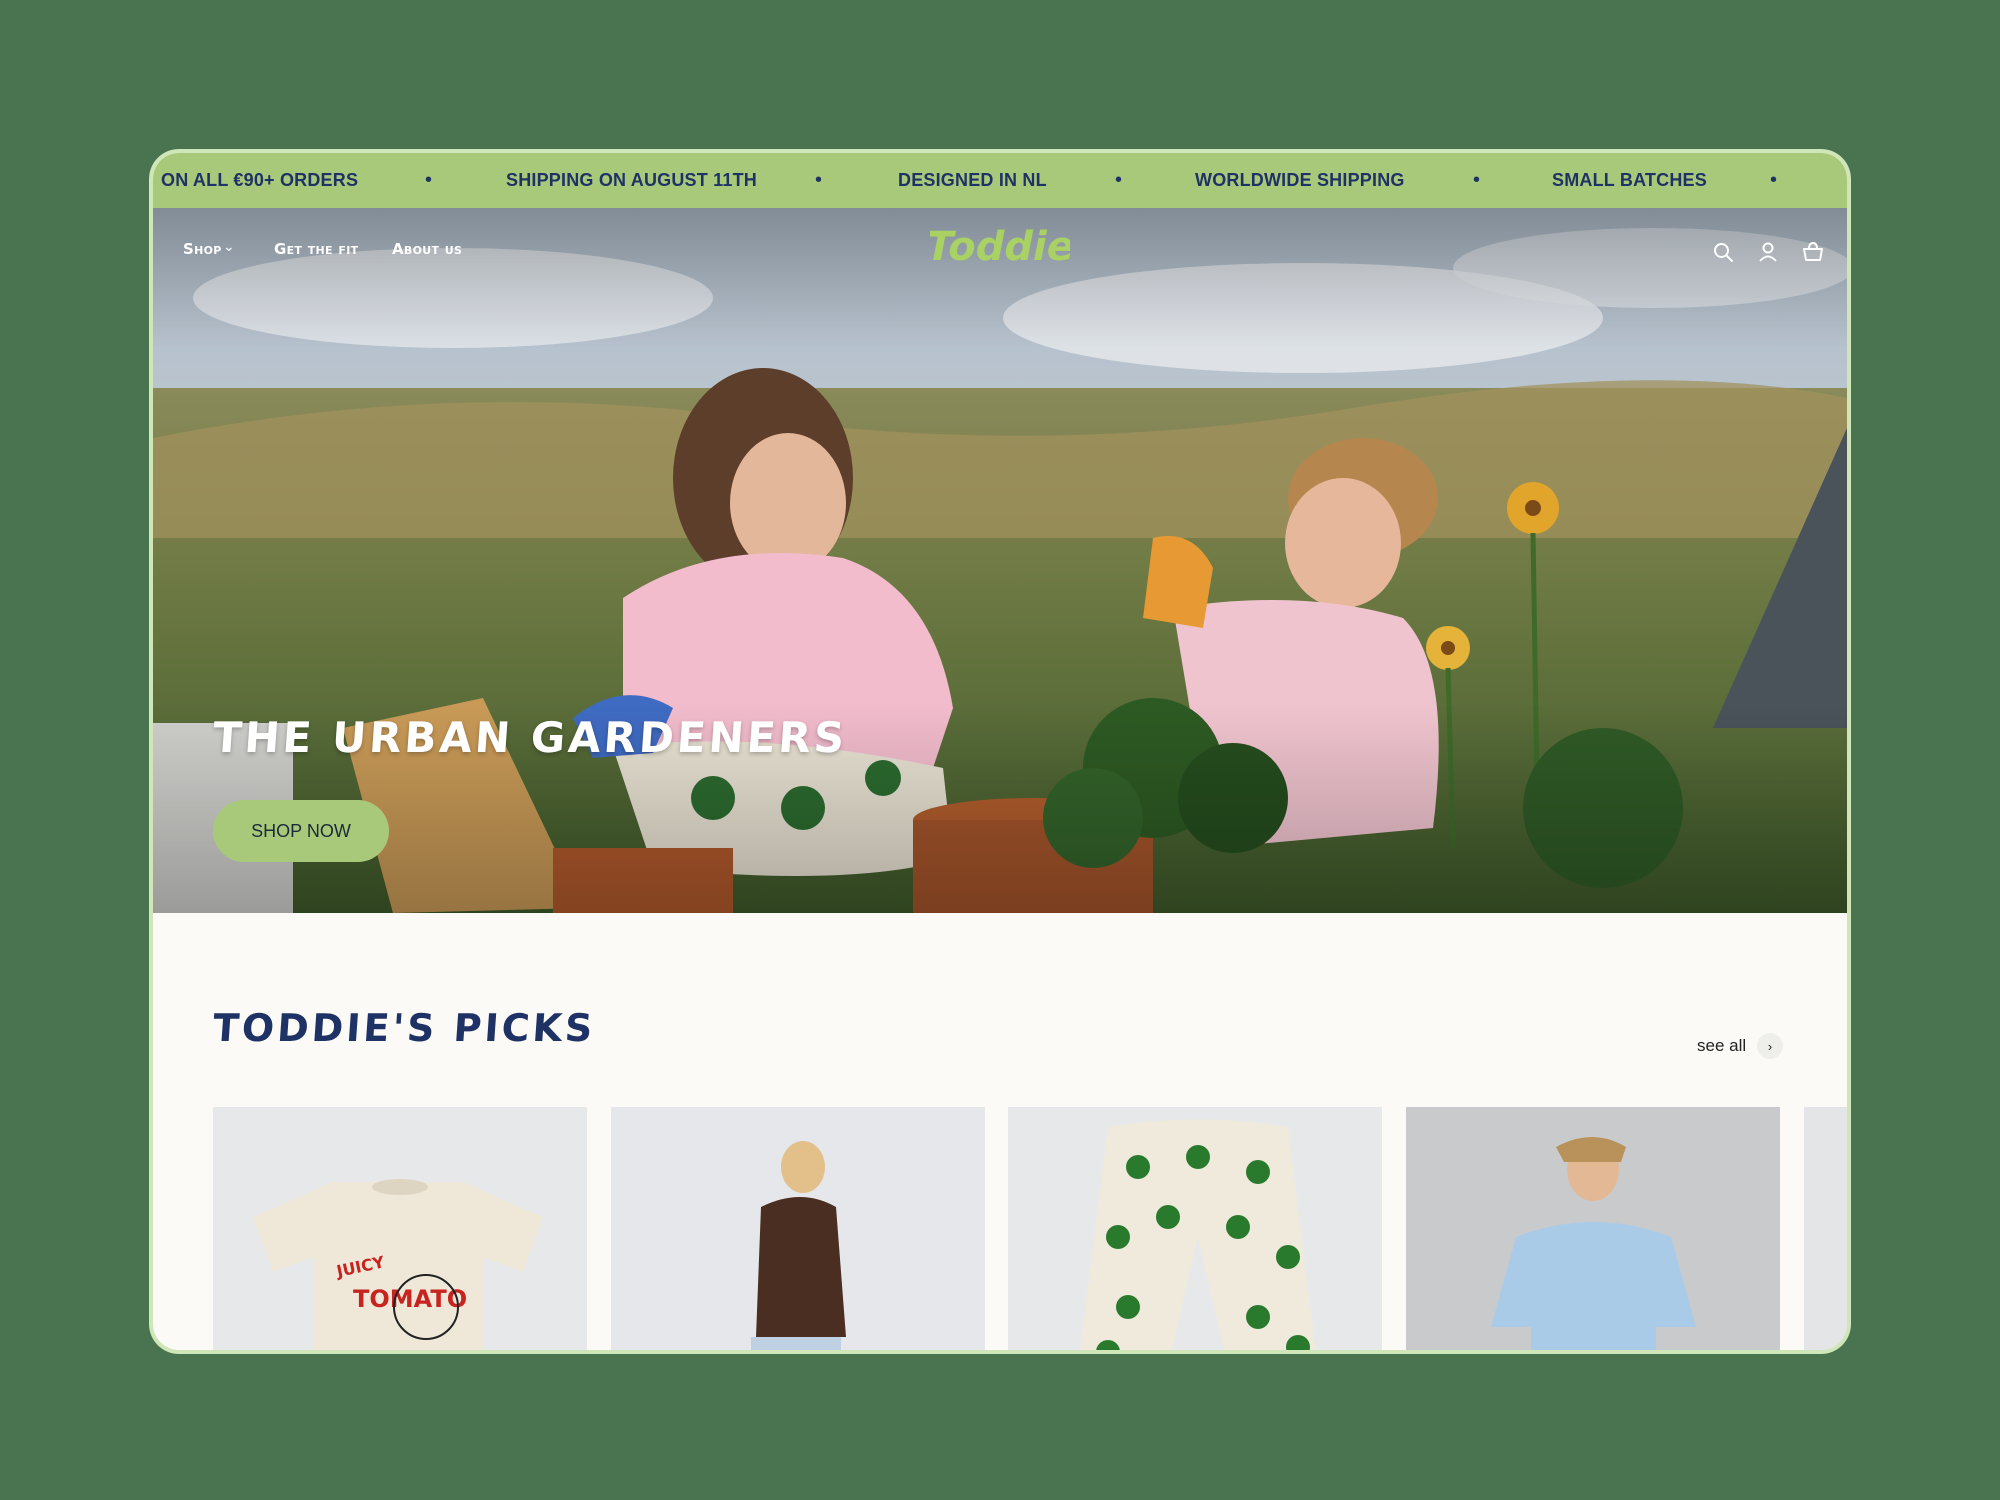  What do you see at coordinates (972, 180) in the screenshot?
I see `announcement-item: DESIGNED IN NL` at bounding box center [972, 180].